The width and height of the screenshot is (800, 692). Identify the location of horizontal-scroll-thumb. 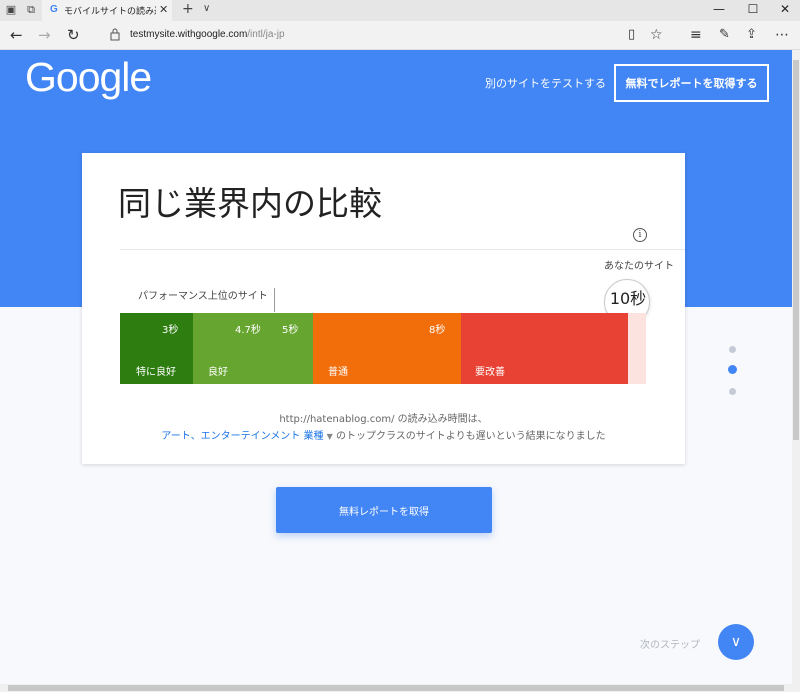
(396, 688).